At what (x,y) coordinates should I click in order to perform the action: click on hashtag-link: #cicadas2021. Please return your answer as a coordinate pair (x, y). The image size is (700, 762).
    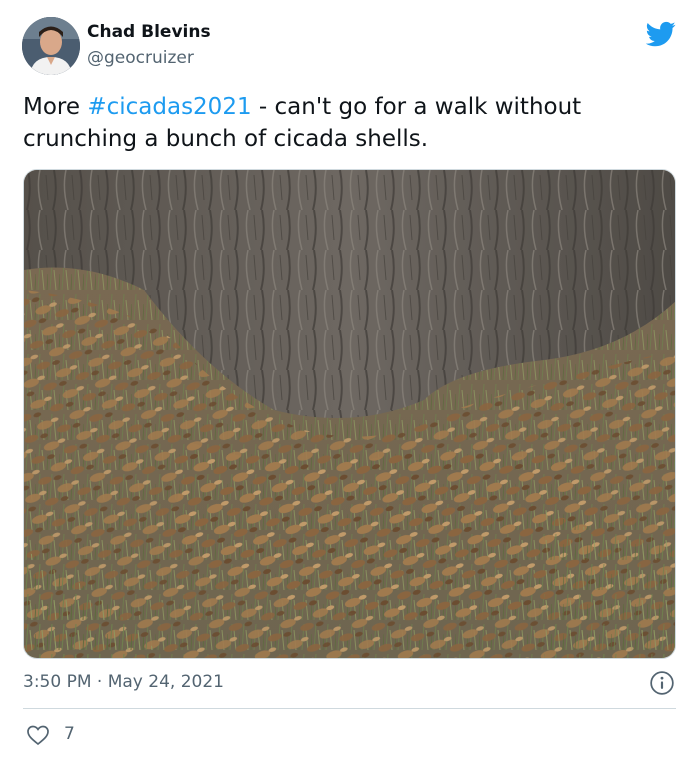
    Looking at the image, I should click on (169, 107).